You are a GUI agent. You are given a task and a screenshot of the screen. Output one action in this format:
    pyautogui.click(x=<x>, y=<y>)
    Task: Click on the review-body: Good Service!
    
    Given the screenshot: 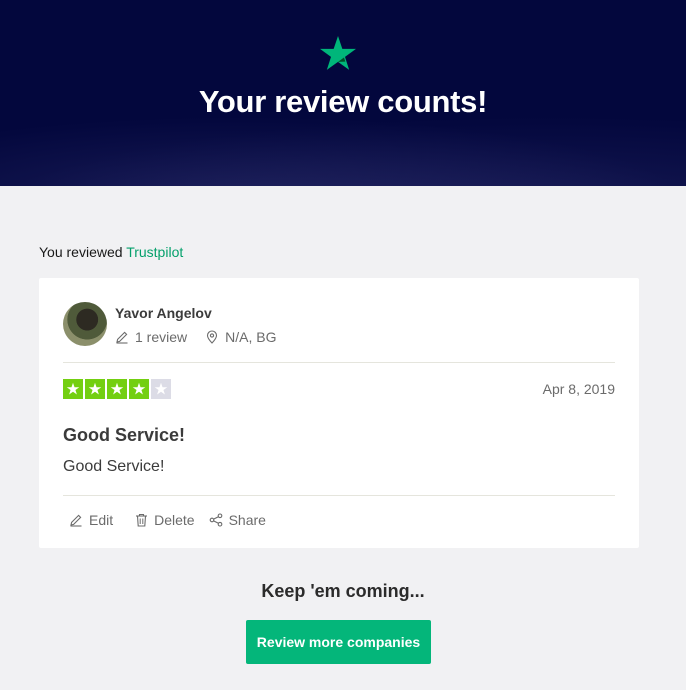 What is the action you would take?
    pyautogui.click(x=114, y=466)
    